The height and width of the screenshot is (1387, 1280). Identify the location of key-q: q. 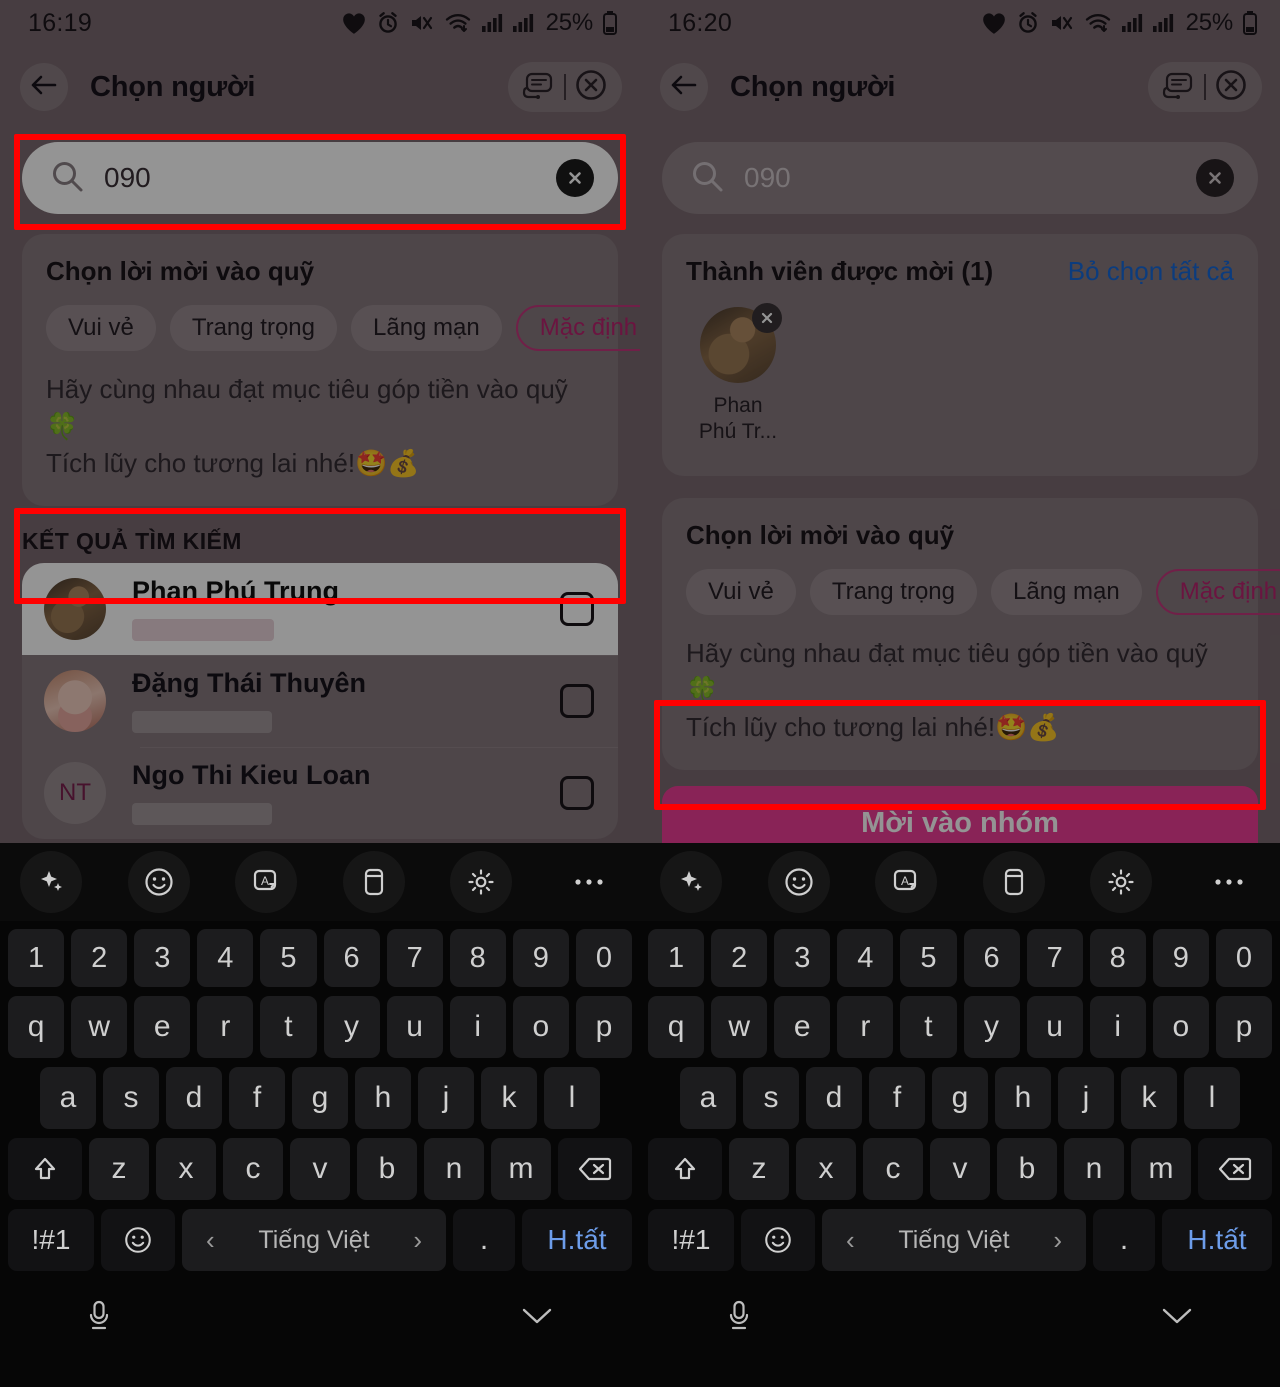
(676, 1027).